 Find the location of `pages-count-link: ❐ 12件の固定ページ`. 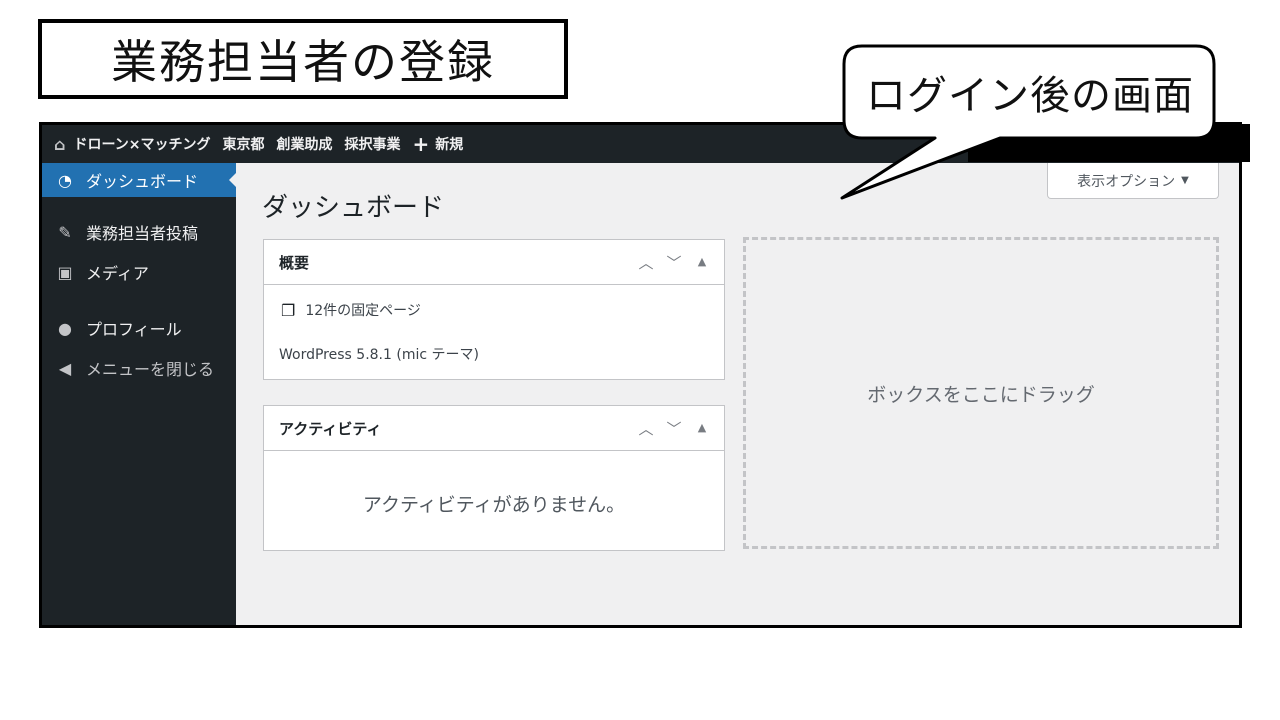

pages-count-link: ❐ 12件の固定ページ is located at coordinates (351, 310).